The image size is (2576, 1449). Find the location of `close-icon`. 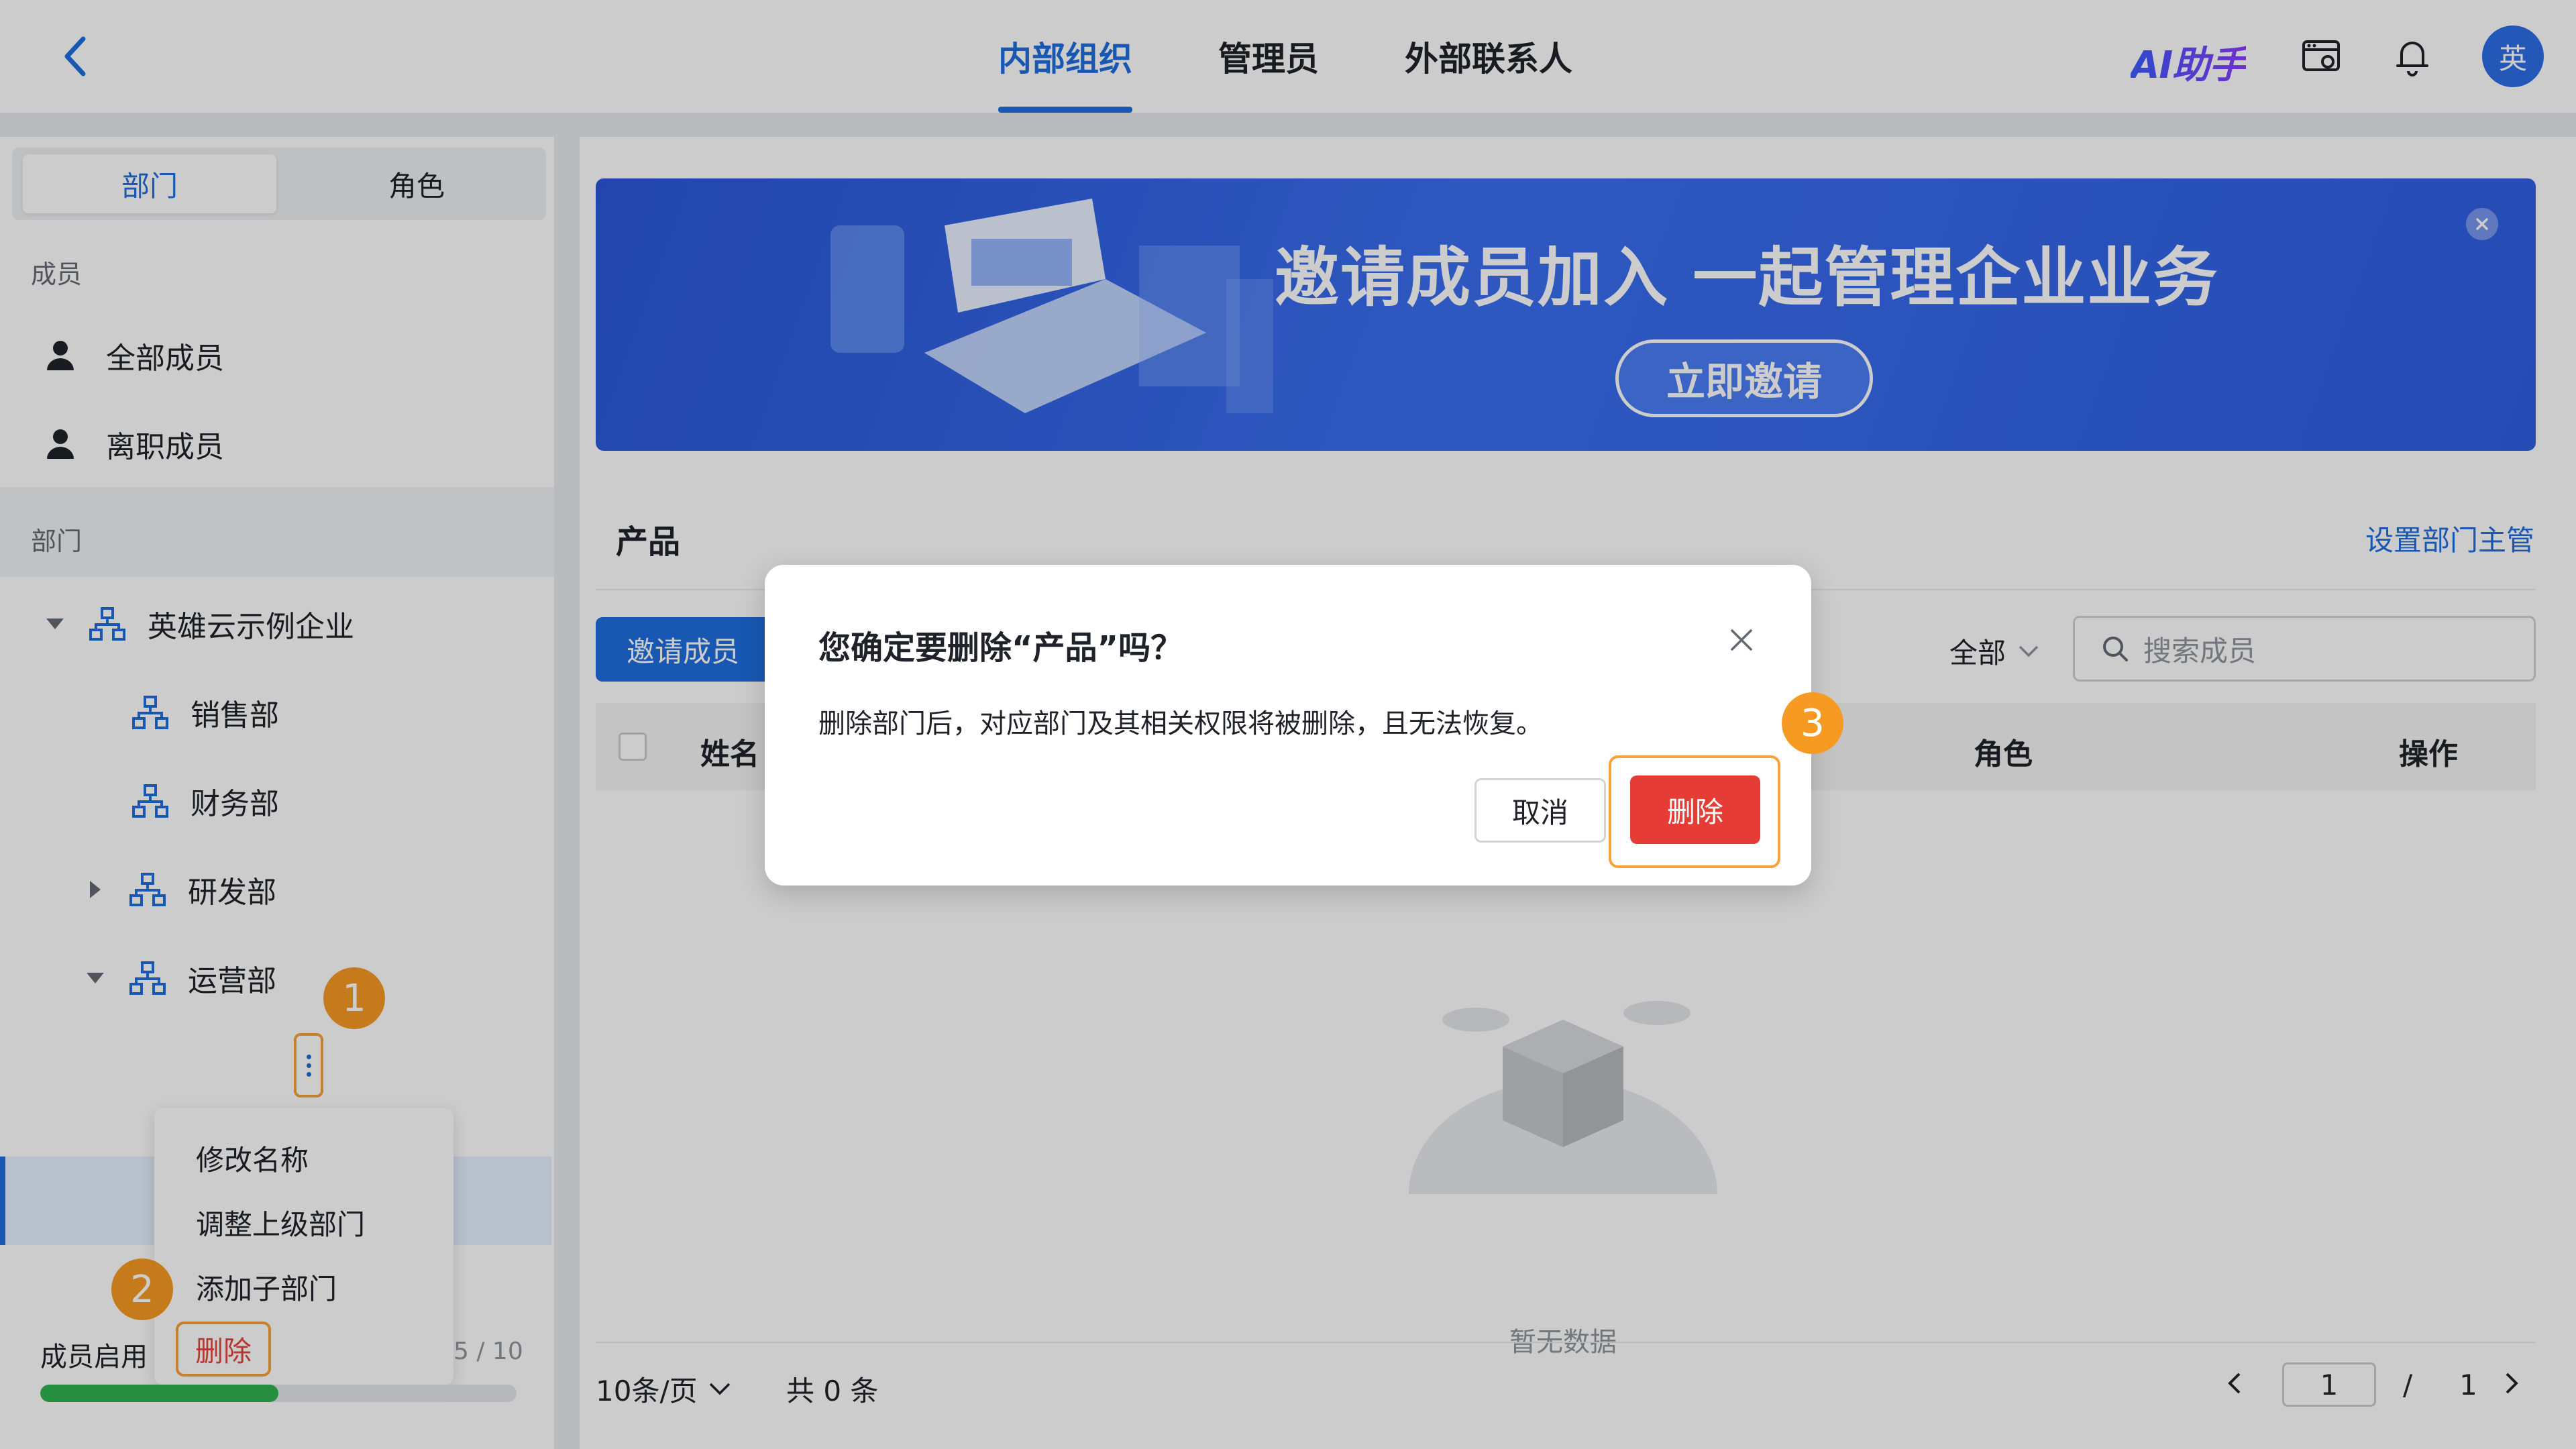

close-icon is located at coordinates (1741, 640).